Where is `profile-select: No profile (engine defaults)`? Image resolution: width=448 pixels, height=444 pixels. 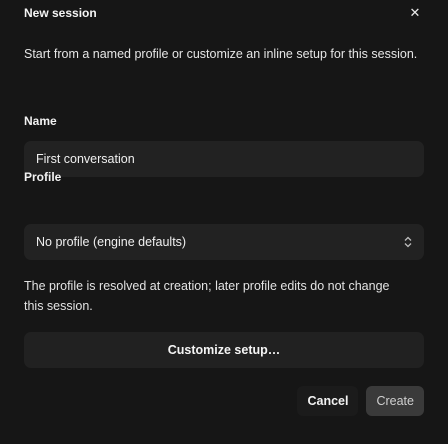 profile-select: No profile (engine defaults) is located at coordinates (224, 242).